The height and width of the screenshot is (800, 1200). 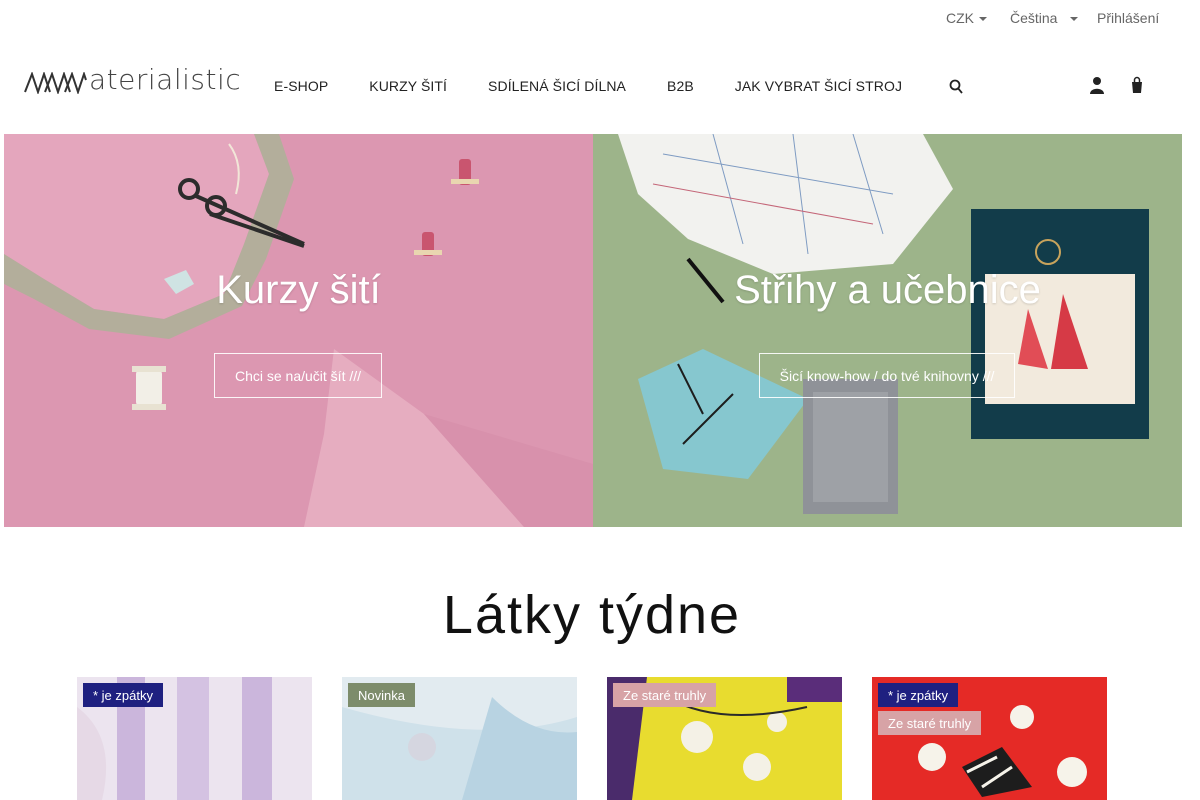 I want to click on cart-icon, so click(x=1137, y=85).